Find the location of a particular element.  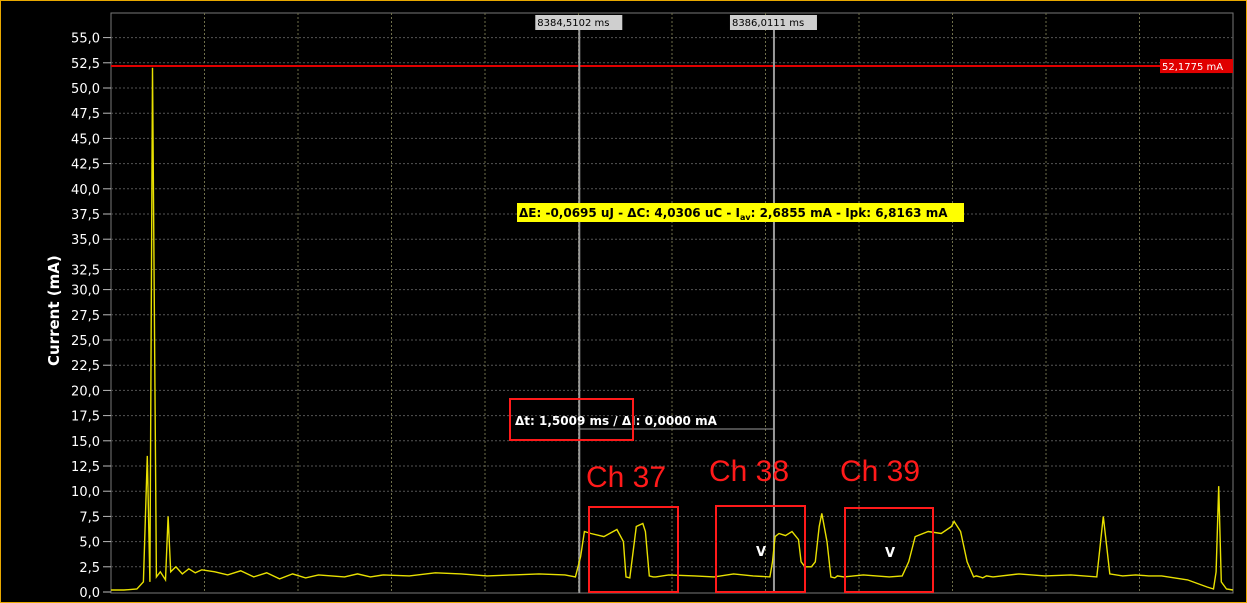

y-tick-label: 2,5 is located at coordinates (89, 568).